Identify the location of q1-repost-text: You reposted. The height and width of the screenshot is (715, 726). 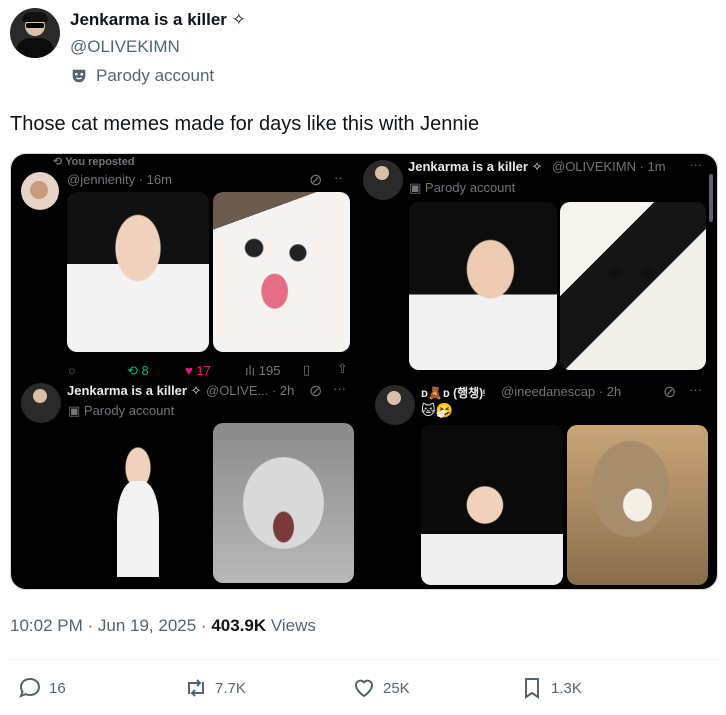
(100, 162).